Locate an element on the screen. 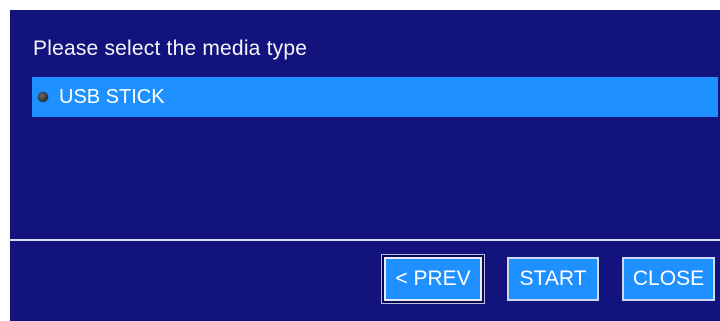 The width and height of the screenshot is (720, 321). media-option-usb-stick: USB STICK is located at coordinates (375, 97).